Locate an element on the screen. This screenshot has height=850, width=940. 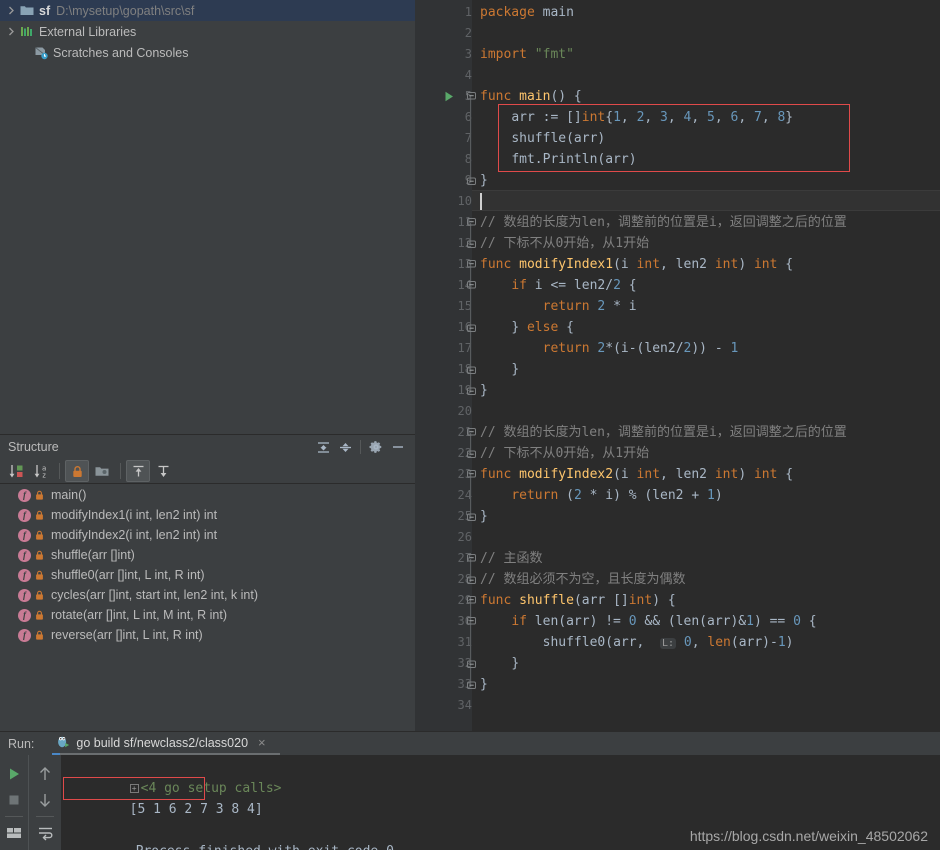
code-line: shuffle(arr) is located at coordinates (538, 138).